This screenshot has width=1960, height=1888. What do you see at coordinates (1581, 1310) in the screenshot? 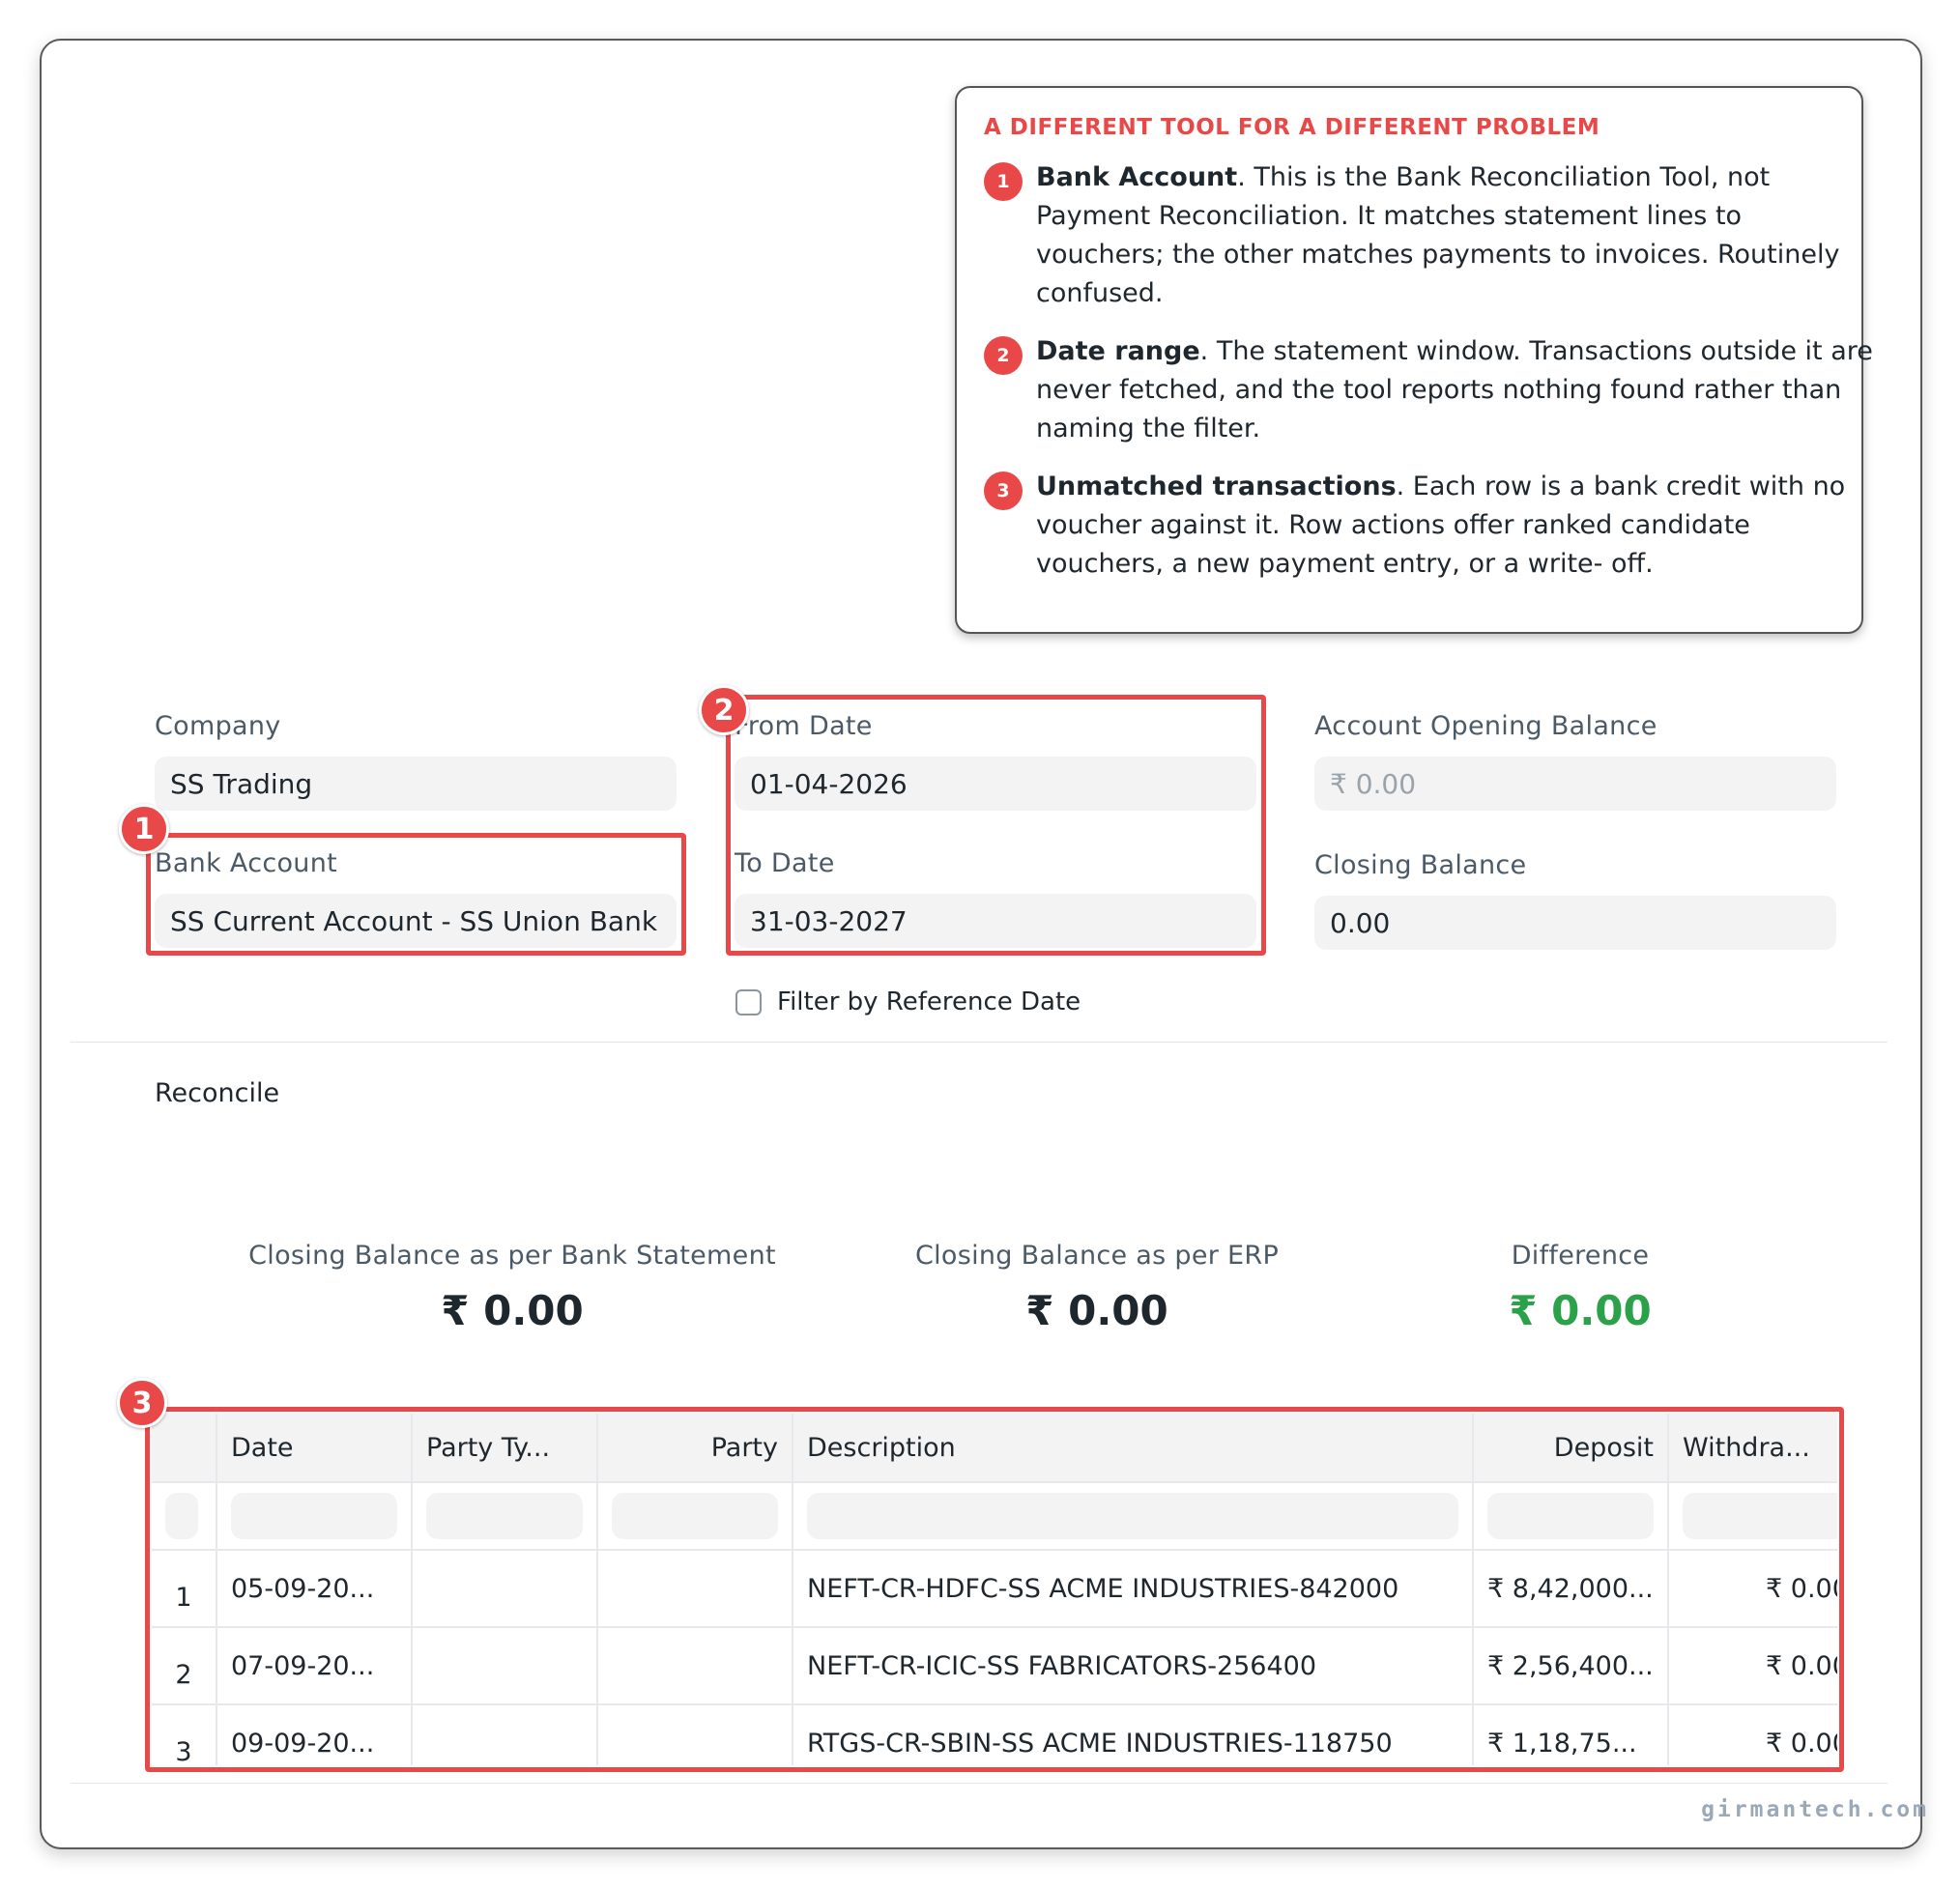
I see `difference-value: ₹ 0.00` at bounding box center [1581, 1310].